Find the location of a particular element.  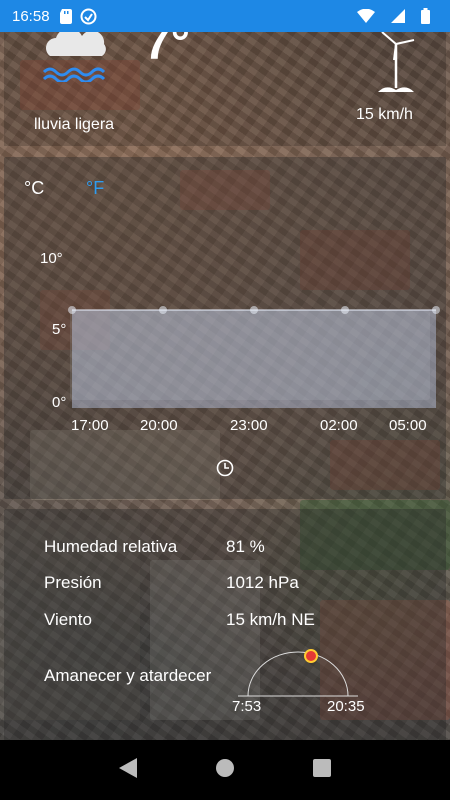

home-button is located at coordinates (225, 770).